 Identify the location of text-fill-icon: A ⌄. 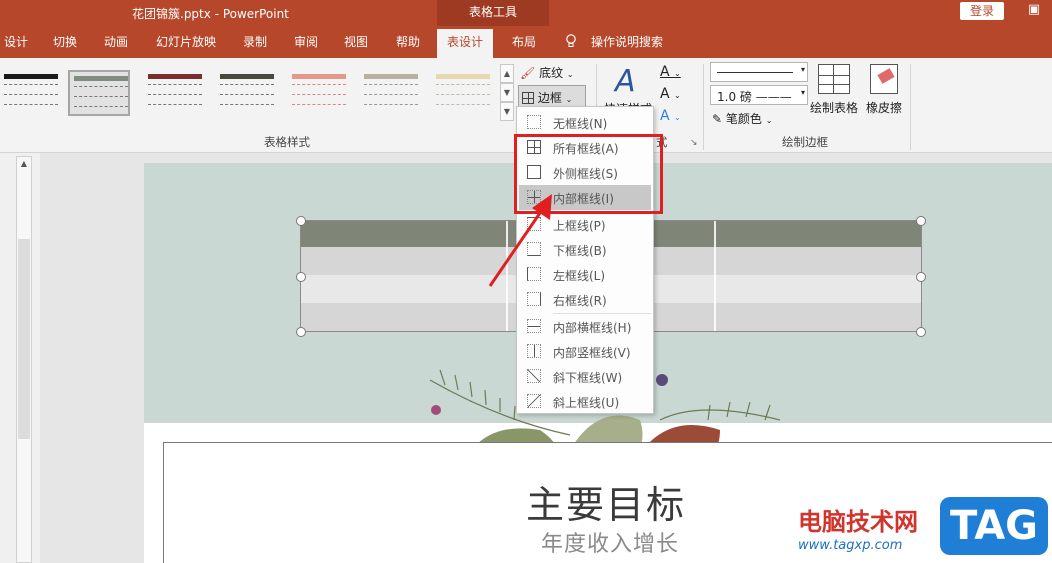
(670, 72).